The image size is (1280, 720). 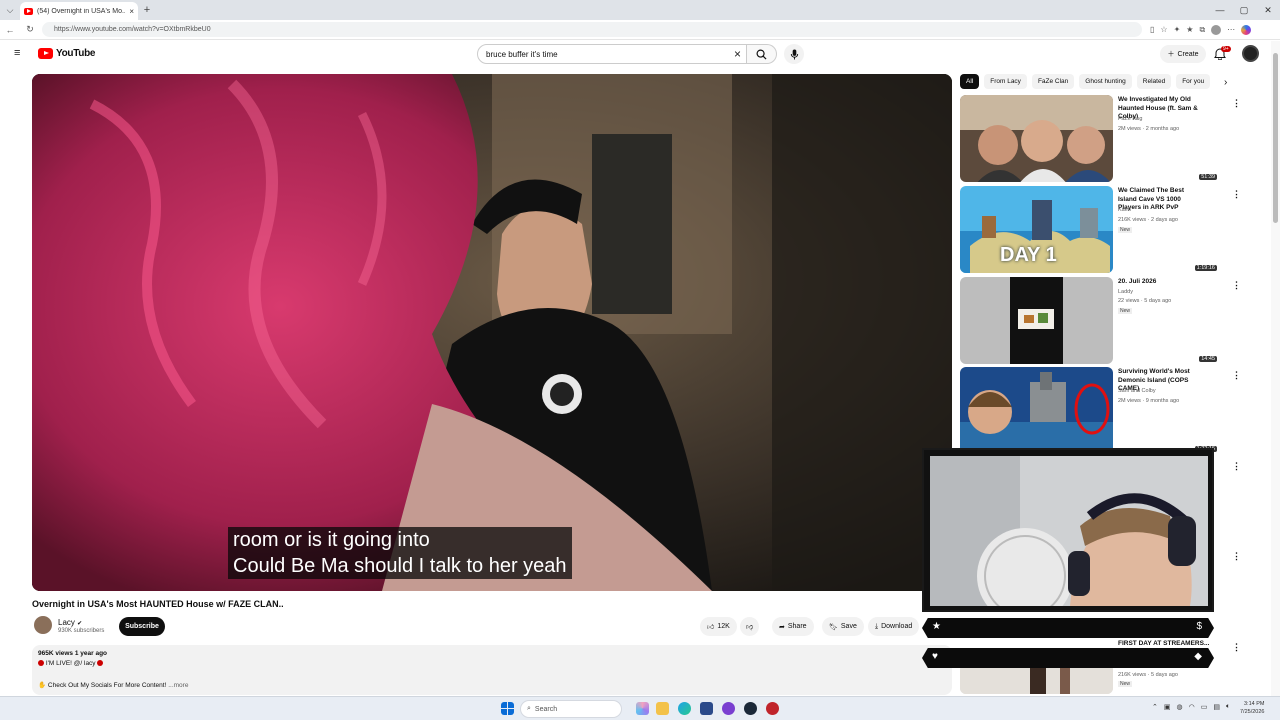 I want to click on subscribe-button: Subscribe, so click(x=142, y=626).